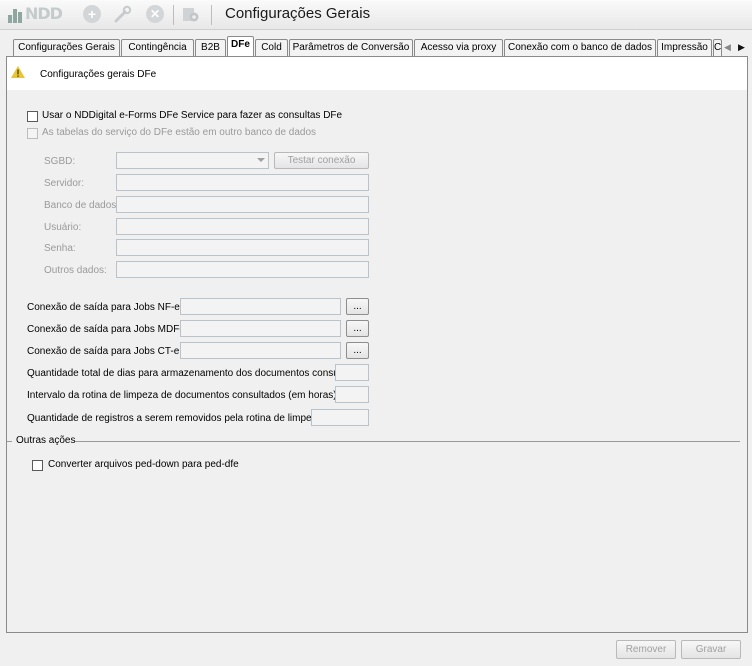 Image resolution: width=752 pixels, height=666 pixels. What do you see at coordinates (210, 47) in the screenshot?
I see `tab-b2b: B2B` at bounding box center [210, 47].